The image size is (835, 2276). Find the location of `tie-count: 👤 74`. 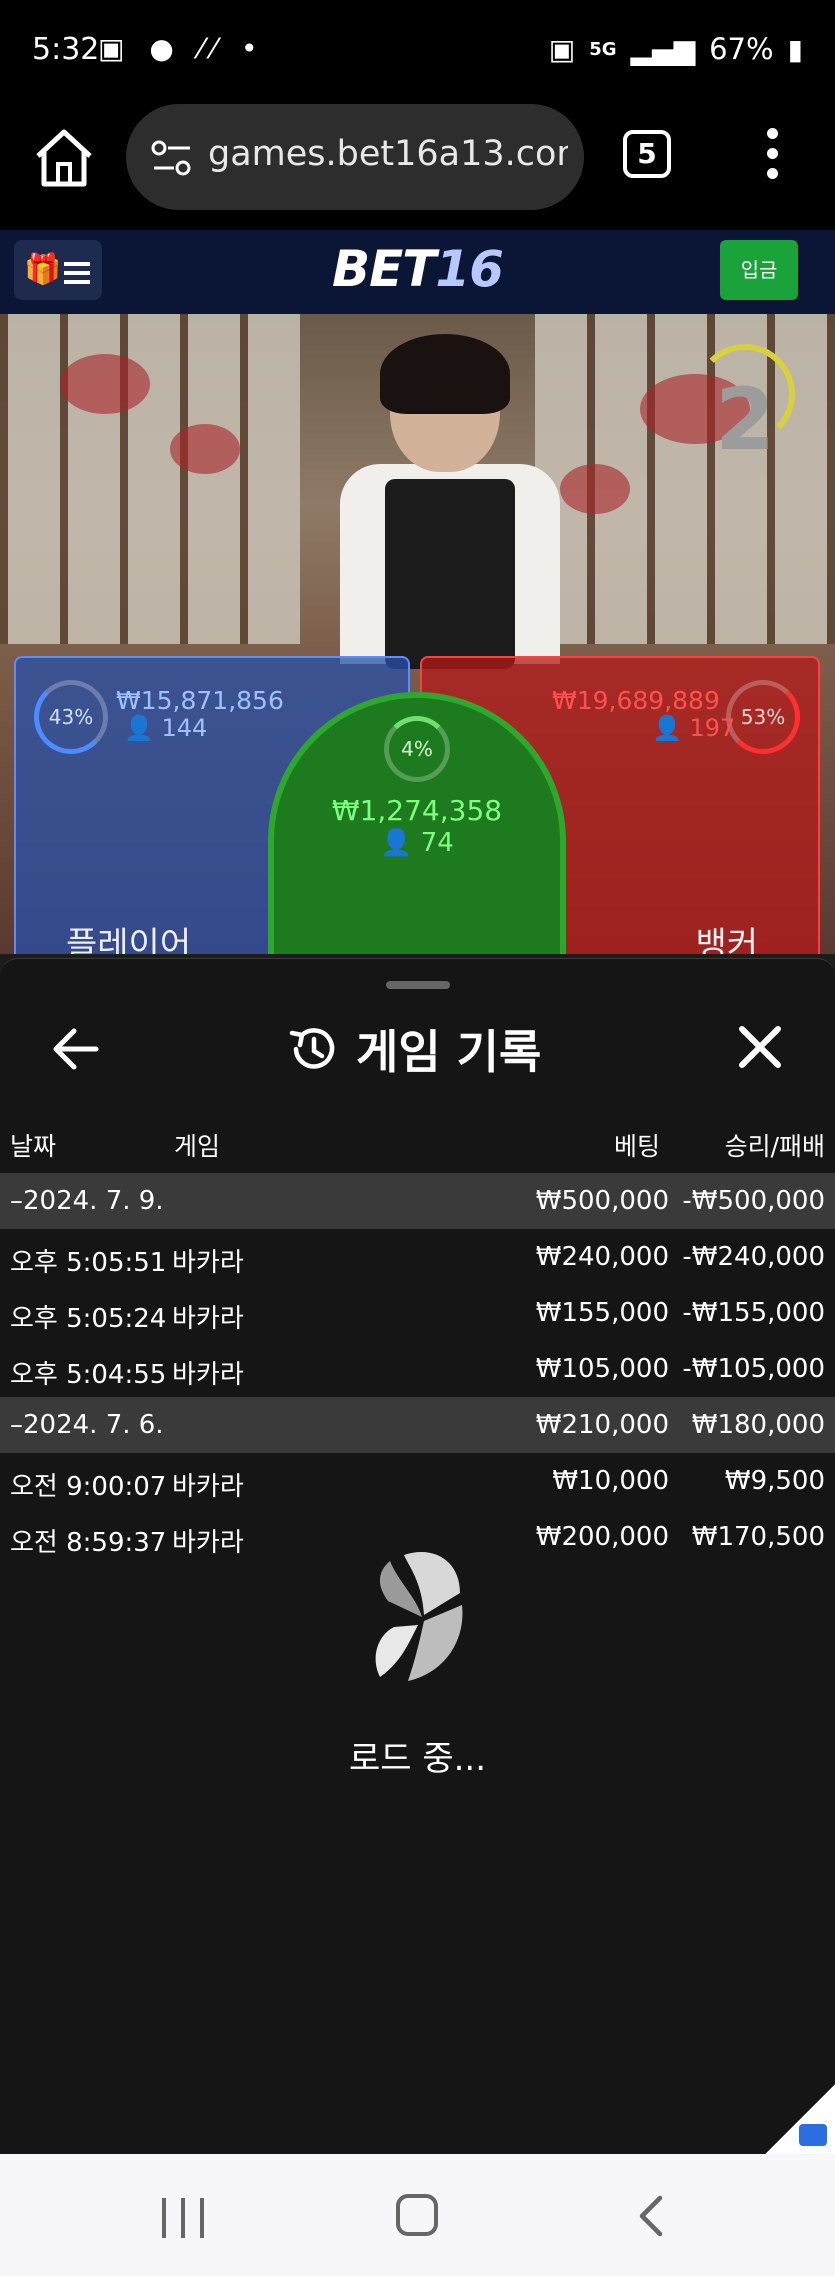

tie-count: 👤 74 is located at coordinates (417, 843).